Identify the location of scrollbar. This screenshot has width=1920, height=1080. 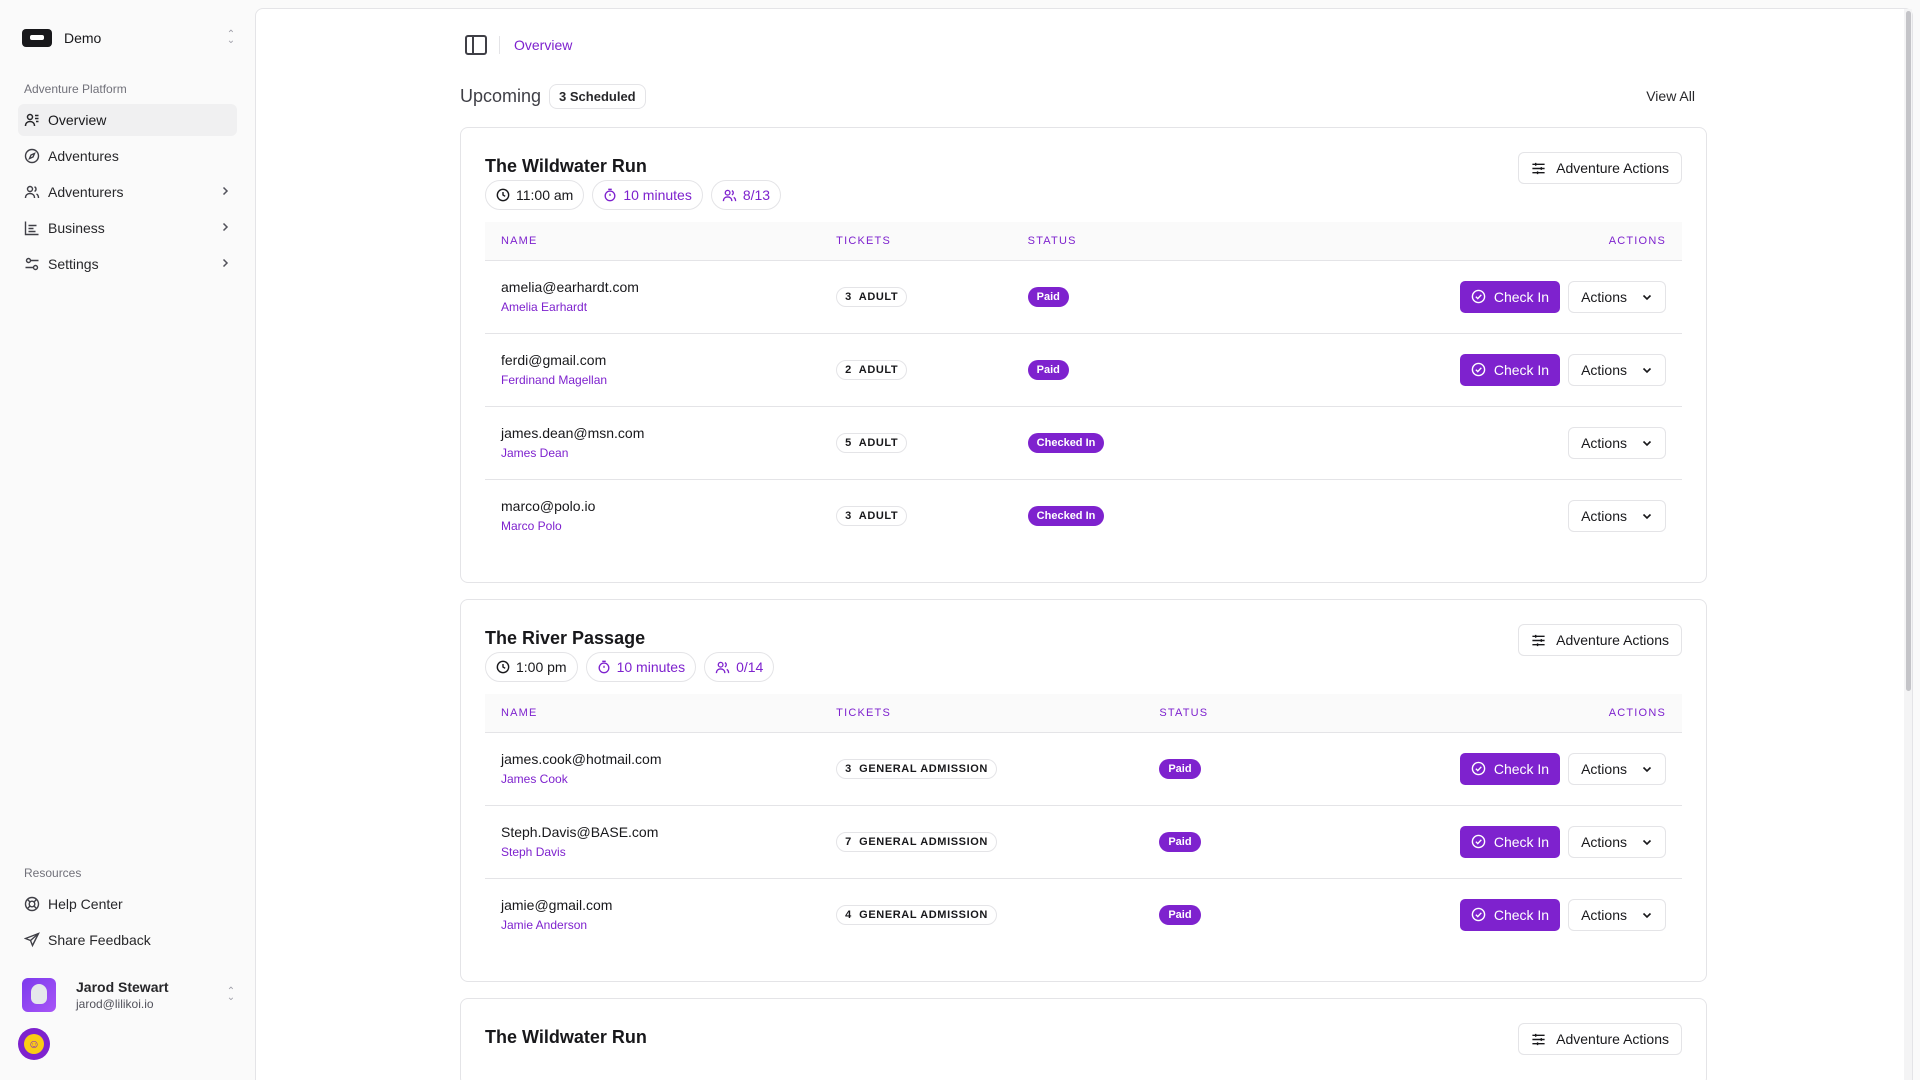
(1908, 544).